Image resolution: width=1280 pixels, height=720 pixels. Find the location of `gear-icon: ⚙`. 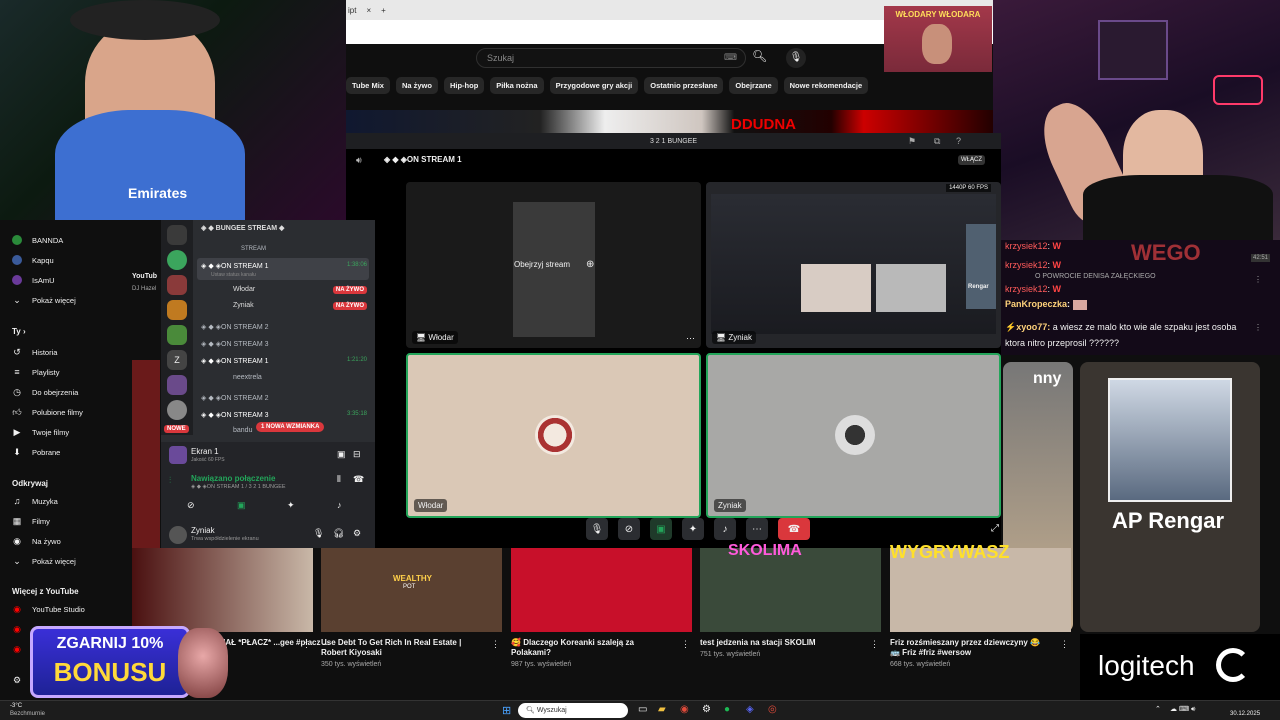

gear-icon: ⚙ is located at coordinates (357, 533).